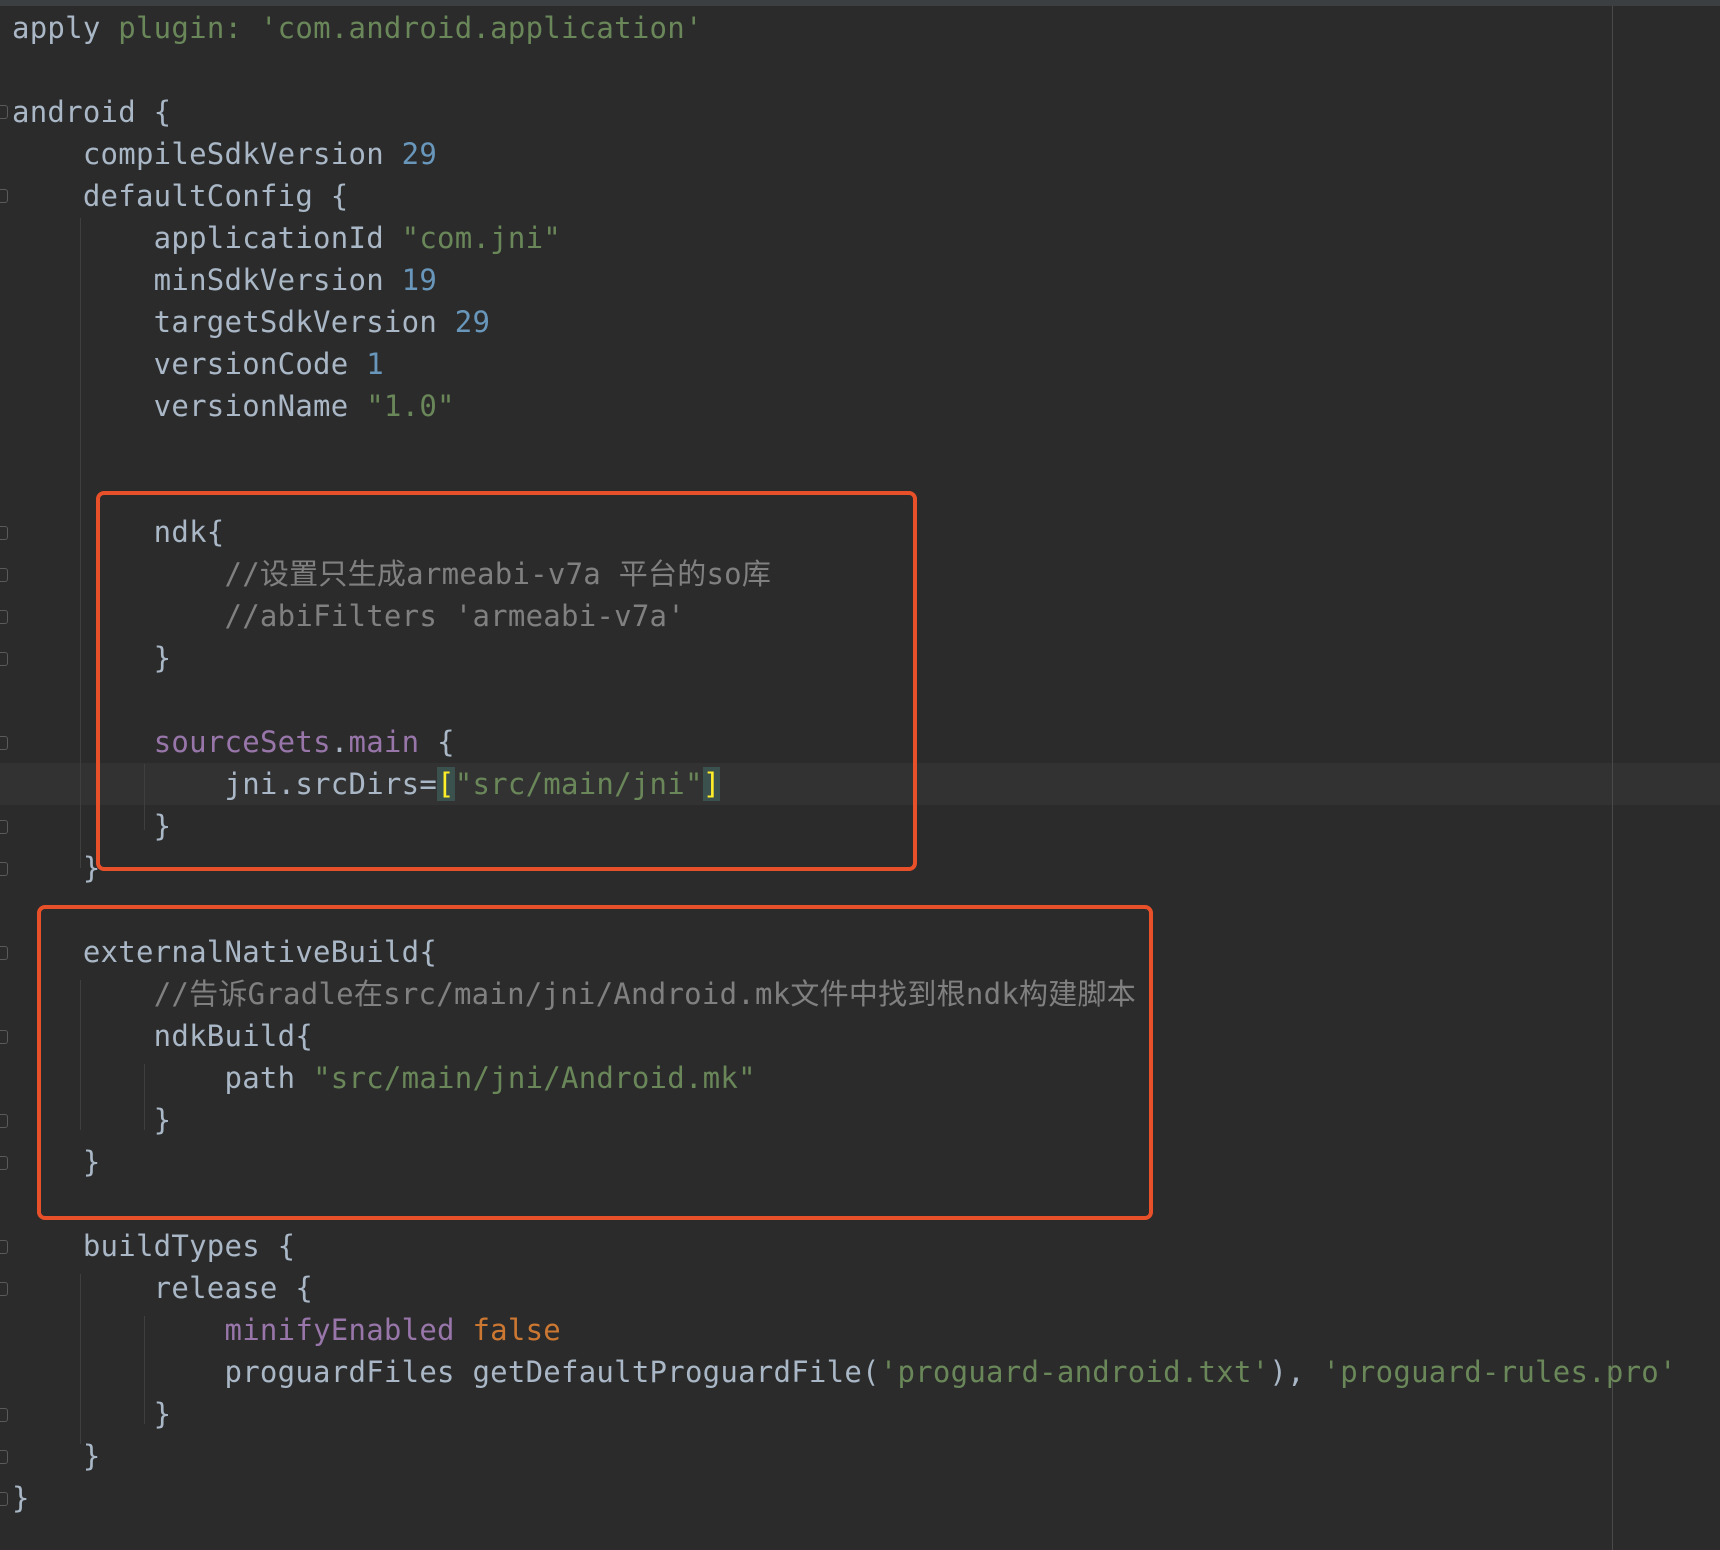  What do you see at coordinates (207, 154) in the screenshot?
I see `code-token: compileSdkVersion` at bounding box center [207, 154].